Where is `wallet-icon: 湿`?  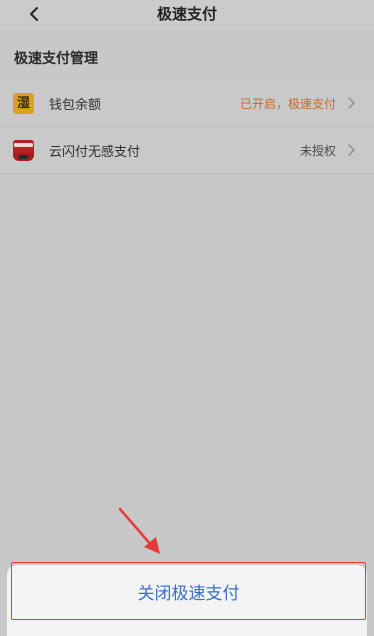 wallet-icon: 湿 is located at coordinates (23, 103).